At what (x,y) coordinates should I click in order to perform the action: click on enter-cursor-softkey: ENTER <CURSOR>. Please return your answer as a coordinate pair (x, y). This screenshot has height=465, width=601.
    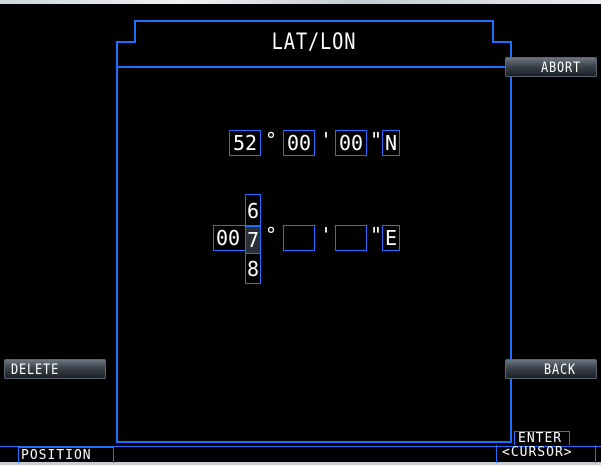
    Looking at the image, I should click on (546, 447).